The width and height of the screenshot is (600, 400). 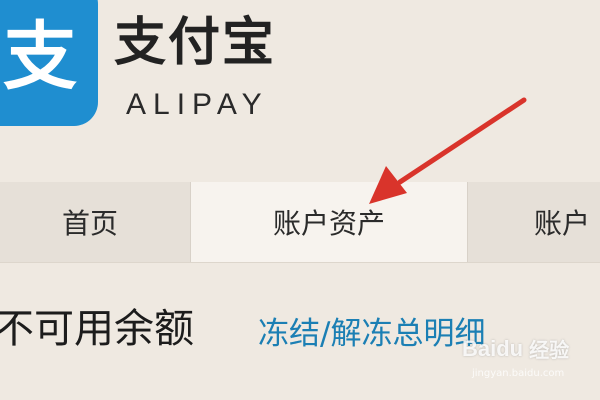 I want to click on brand-name-cn: 支付宝, so click(x=195, y=43).